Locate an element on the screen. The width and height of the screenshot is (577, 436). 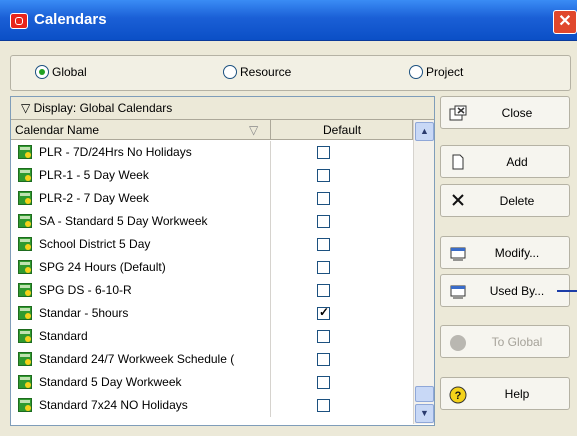
table-row: Standar - 5hours is located at coordinates (211, 313).